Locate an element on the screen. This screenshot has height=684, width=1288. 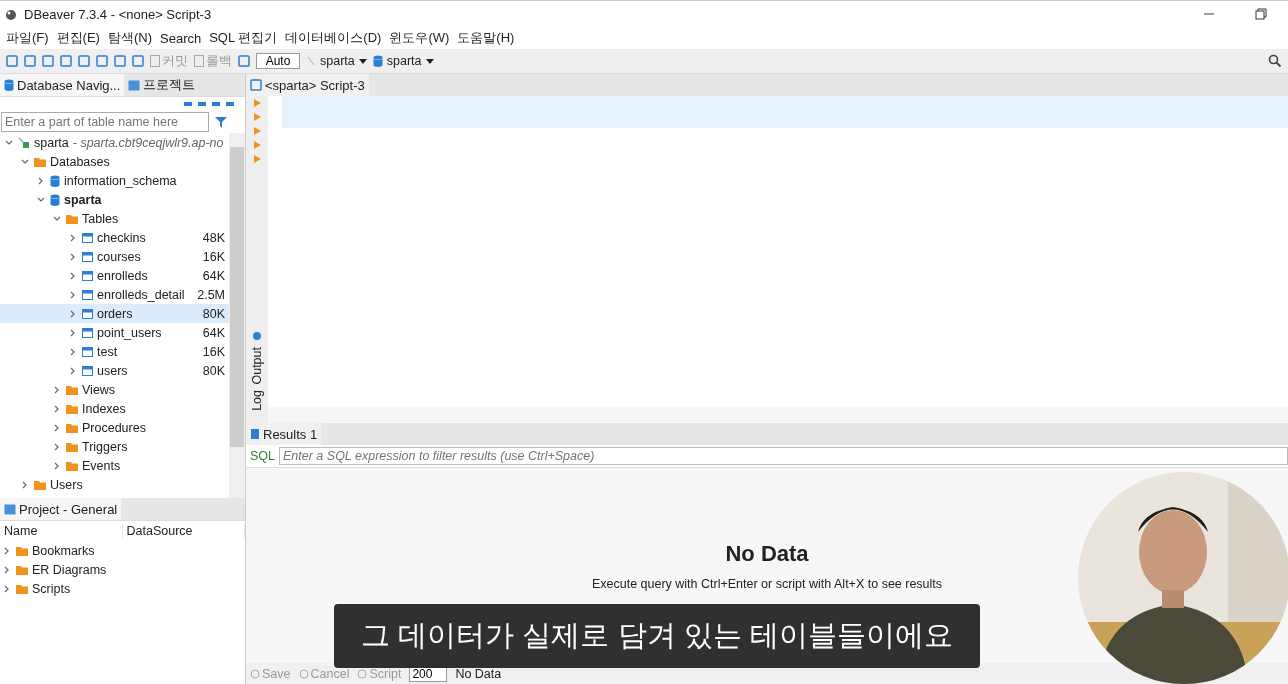
tree-item: Views is located at coordinates (114, 389).